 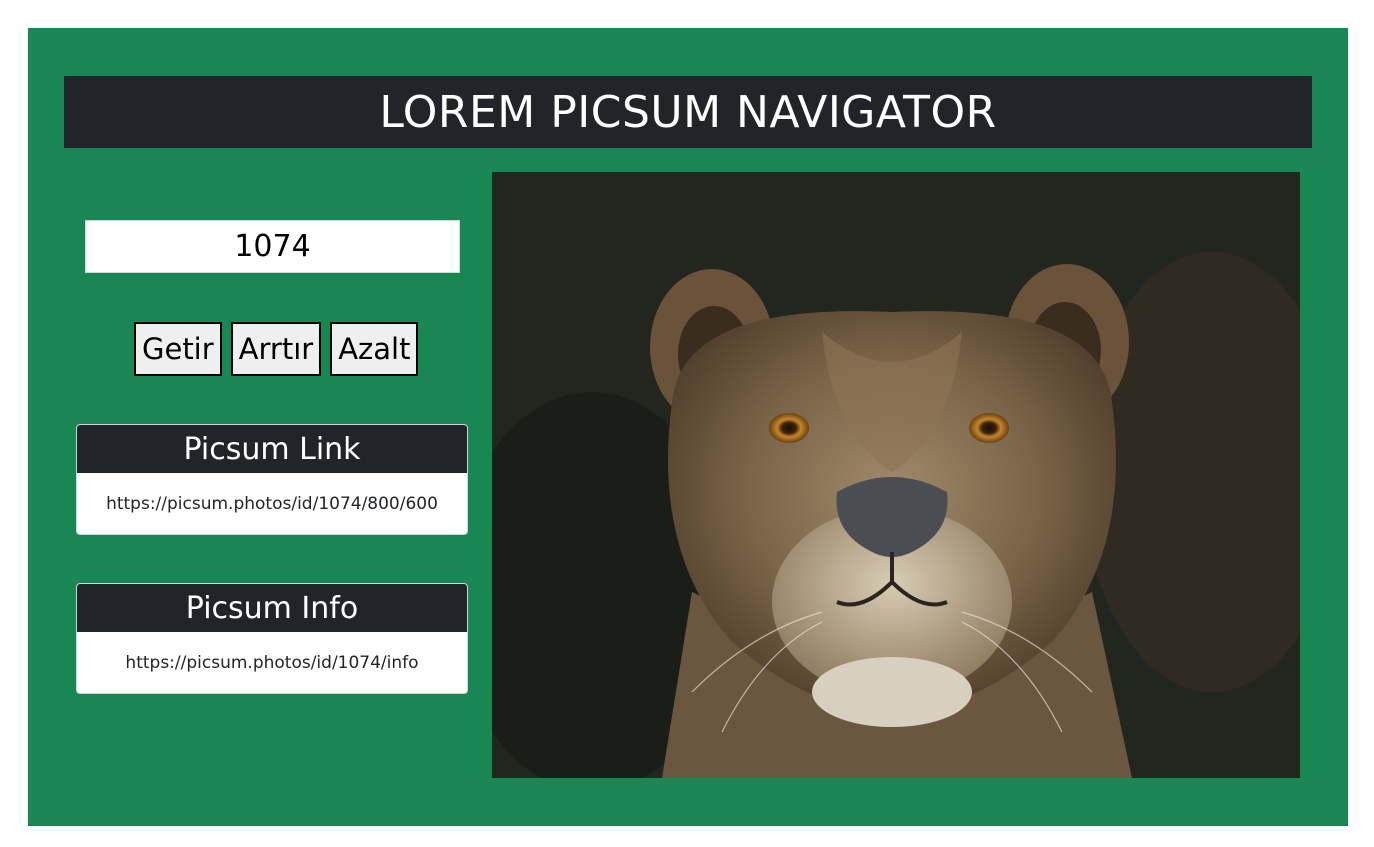 What do you see at coordinates (272, 449) in the screenshot?
I see `picsum-link-title: Picsum Link` at bounding box center [272, 449].